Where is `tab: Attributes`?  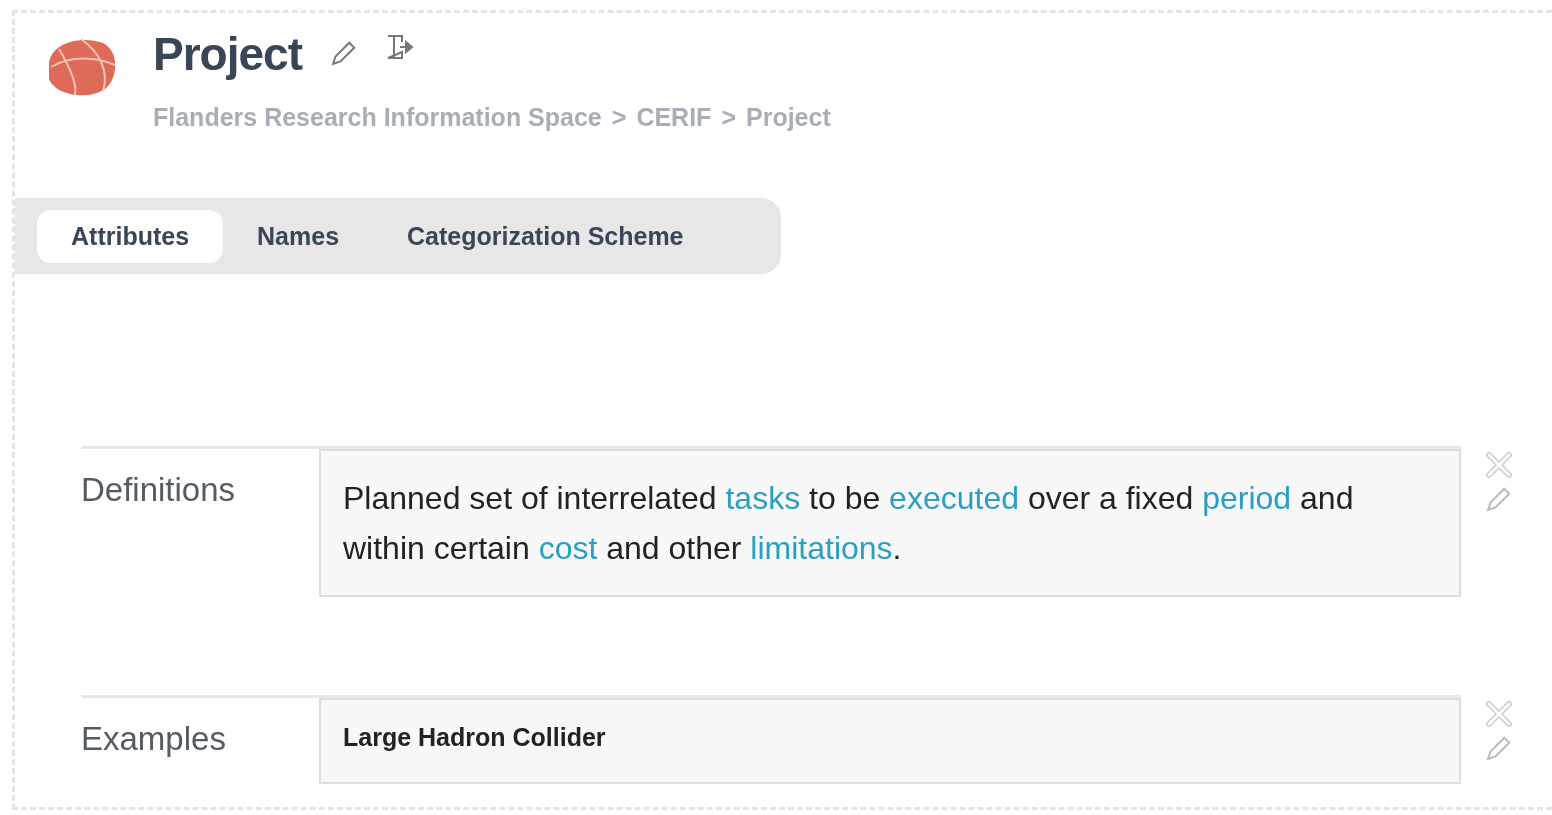 tab: Attributes is located at coordinates (130, 236).